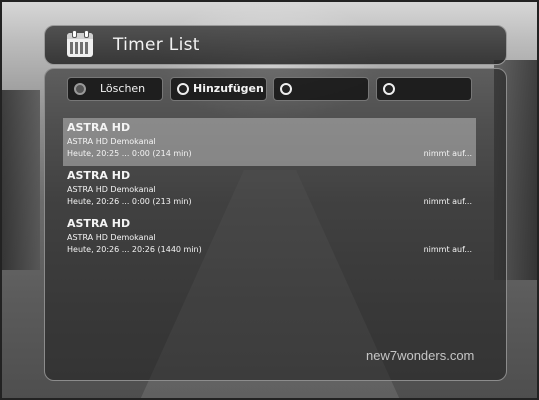 The image size is (539, 400). What do you see at coordinates (156, 45) in the screenshot?
I see `page-title: Timer List` at bounding box center [156, 45].